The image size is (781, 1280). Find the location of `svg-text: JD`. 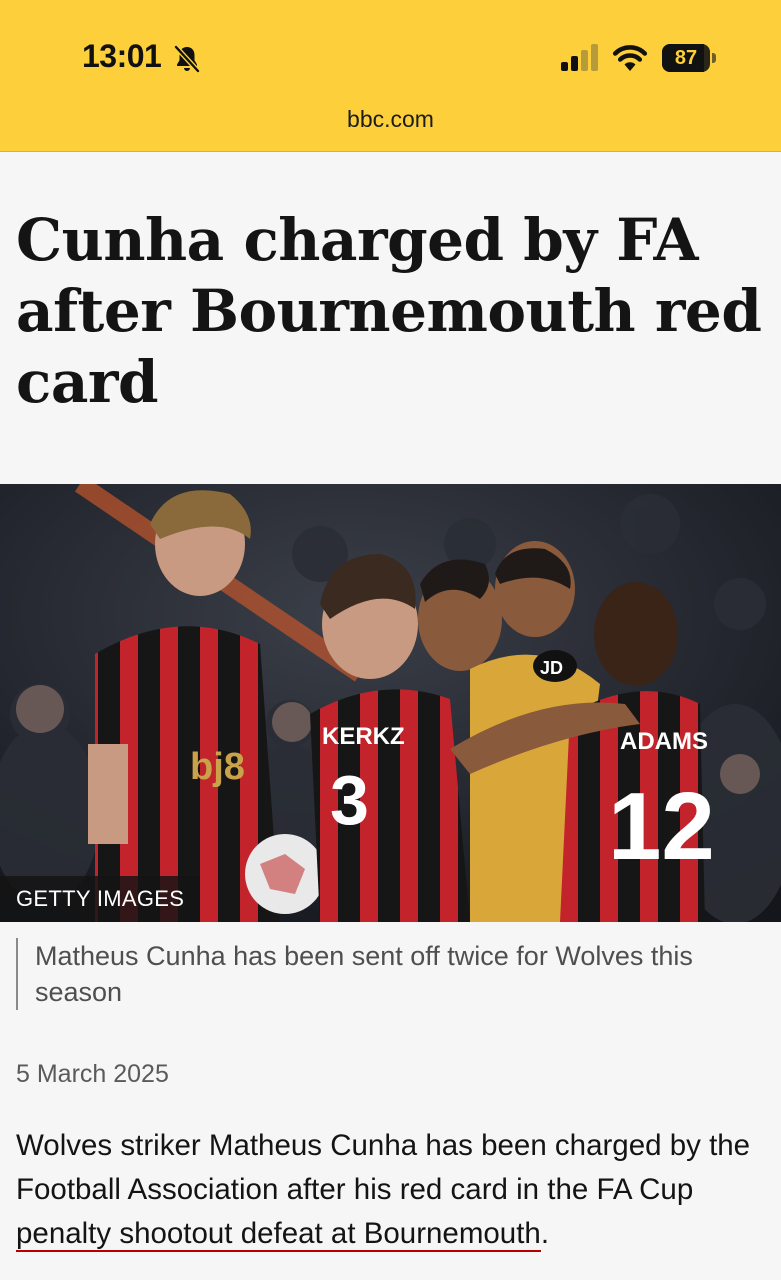

svg-text: JD is located at coordinates (551, 668).